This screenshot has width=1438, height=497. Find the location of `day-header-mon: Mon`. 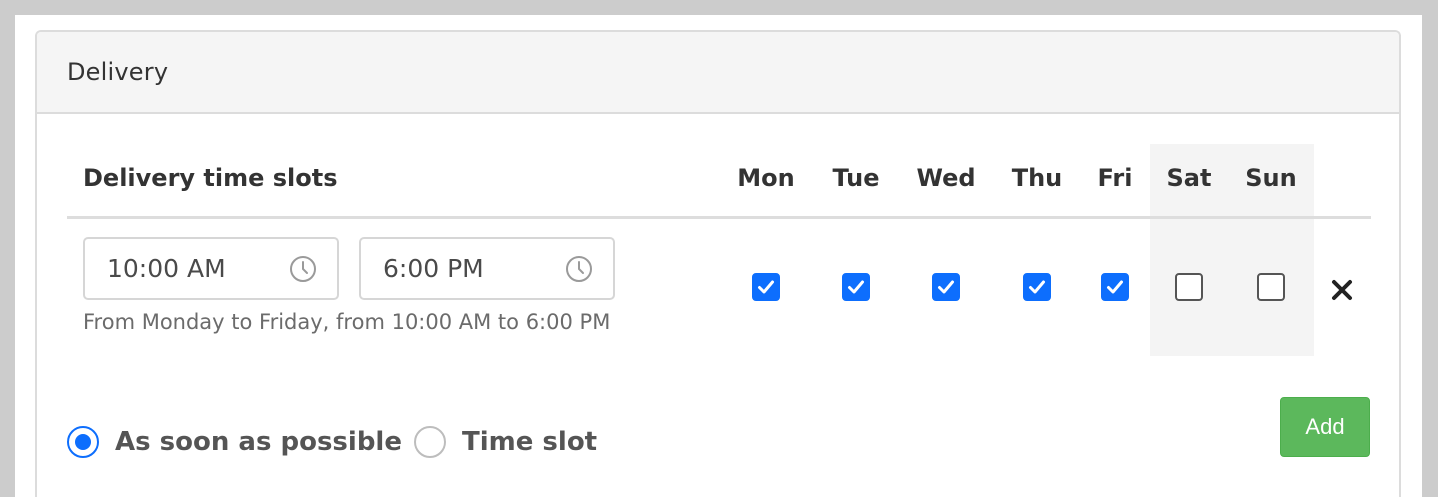

day-header-mon: Mon is located at coordinates (766, 178).